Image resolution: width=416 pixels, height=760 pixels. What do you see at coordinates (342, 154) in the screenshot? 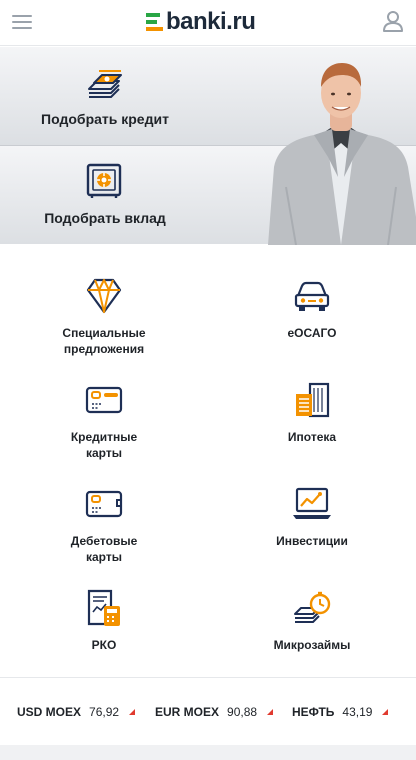
I see `presenter-photo` at bounding box center [342, 154].